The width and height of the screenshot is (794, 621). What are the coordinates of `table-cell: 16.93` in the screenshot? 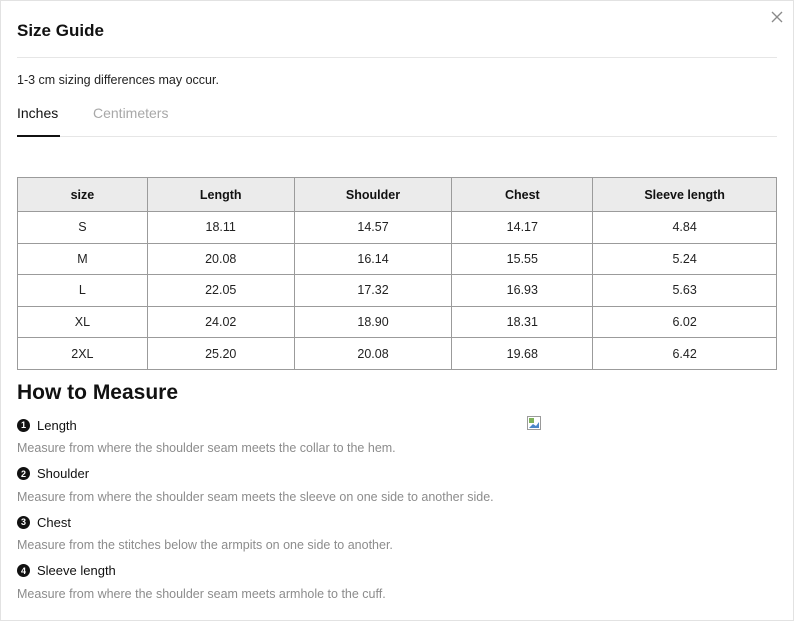 It's located at (522, 290).